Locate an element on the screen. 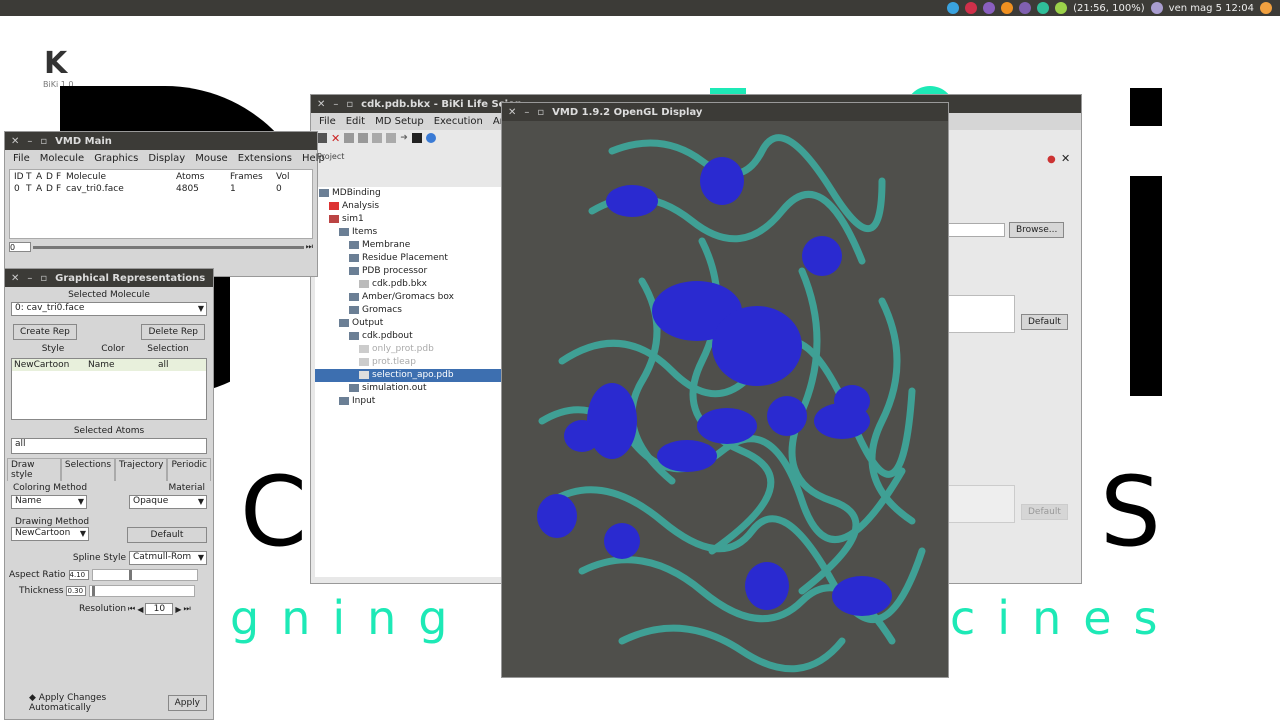  power-icon is located at coordinates (1266, 8).